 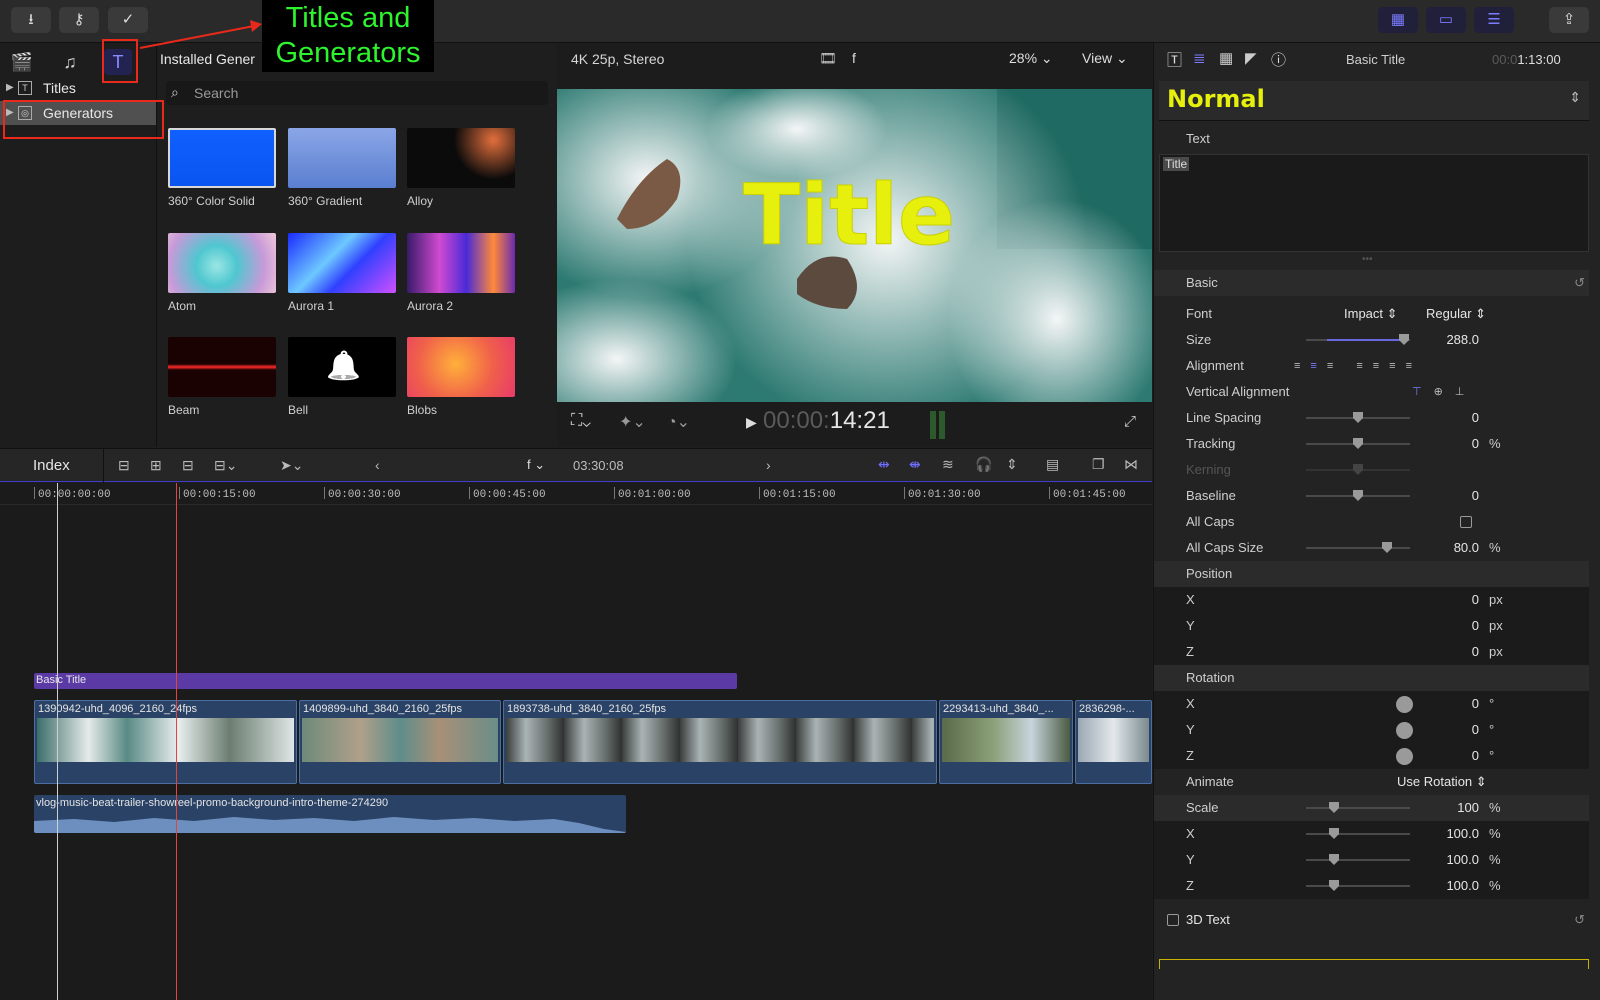 I want to click on insert-icon: ⊞, so click(x=156, y=465).